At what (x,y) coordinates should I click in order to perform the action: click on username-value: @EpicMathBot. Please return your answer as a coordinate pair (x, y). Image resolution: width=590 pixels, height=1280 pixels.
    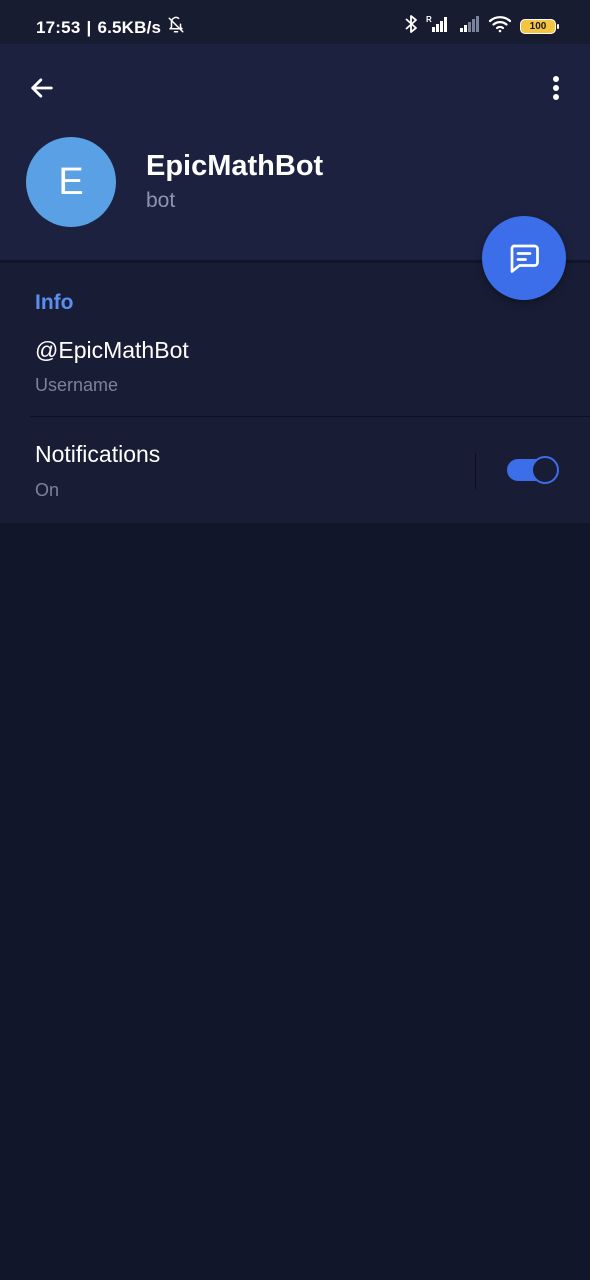
    Looking at the image, I should click on (112, 350).